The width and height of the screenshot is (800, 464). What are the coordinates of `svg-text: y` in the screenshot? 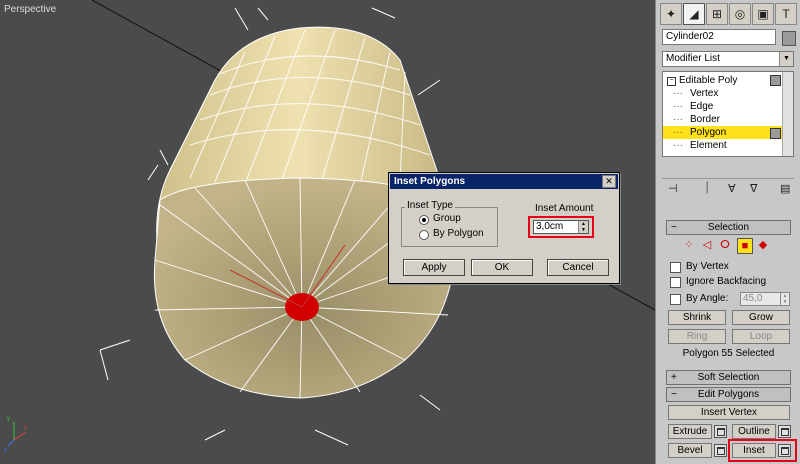 It's located at (8, 419).